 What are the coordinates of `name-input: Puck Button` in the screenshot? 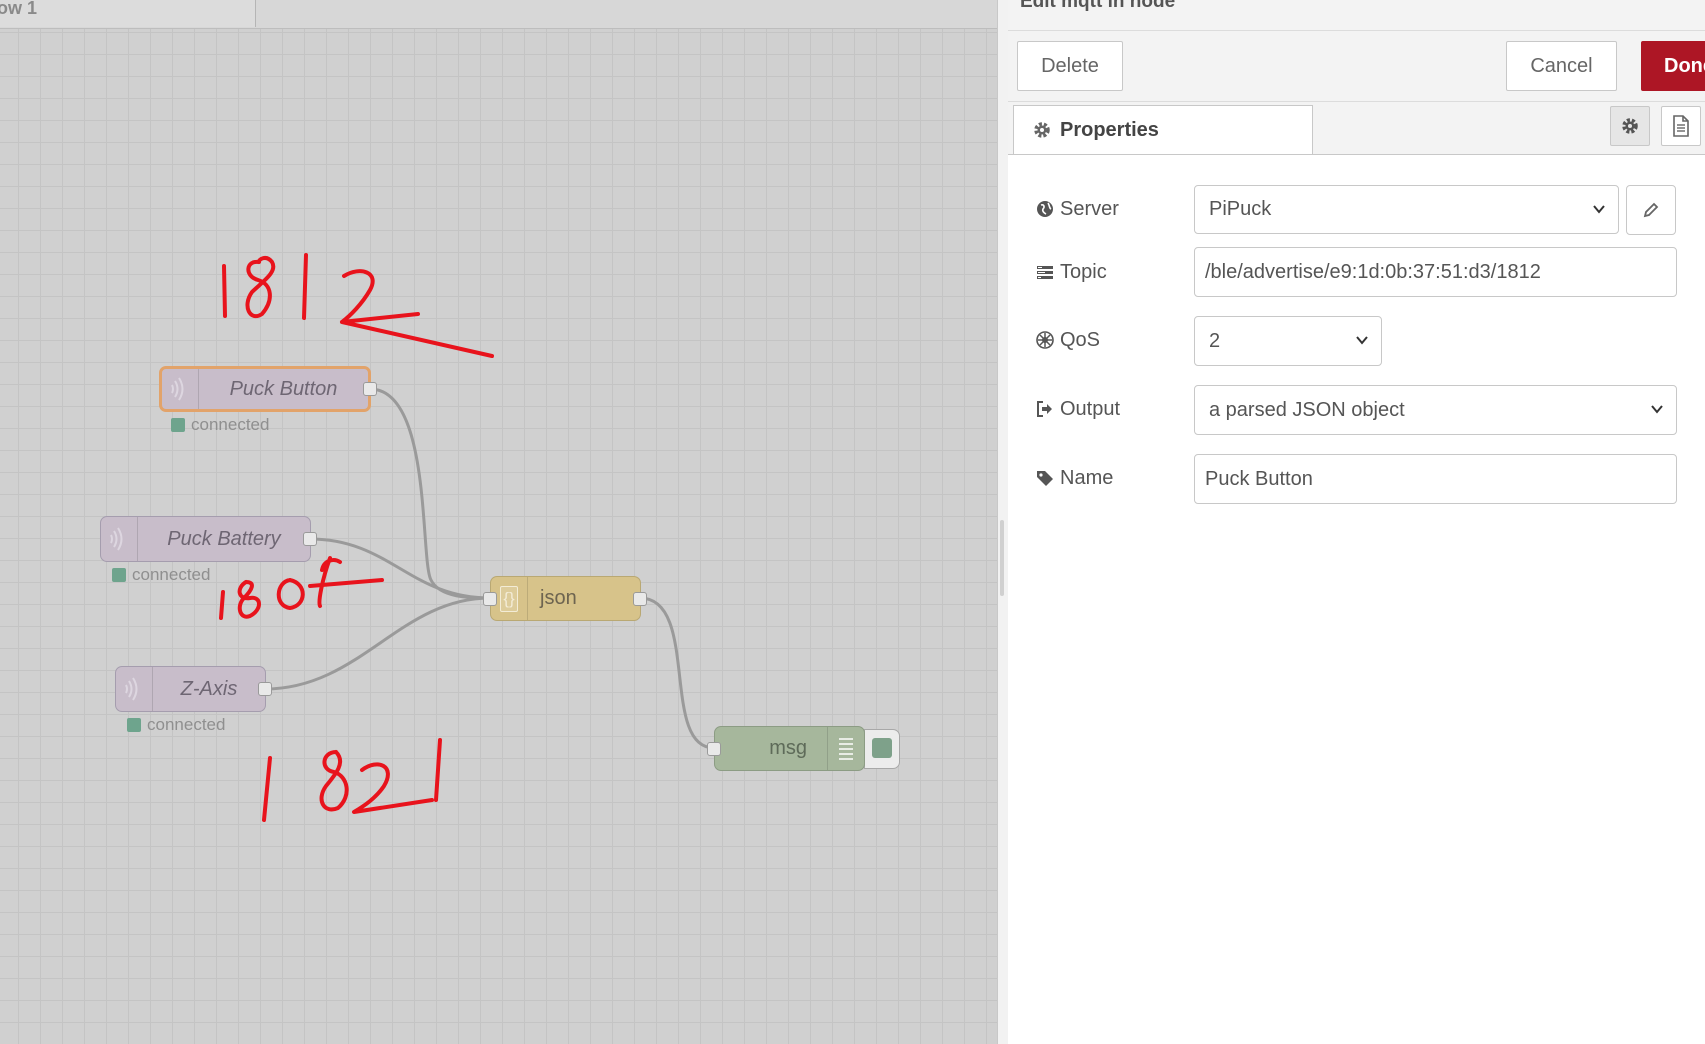 It's located at (1435, 479).